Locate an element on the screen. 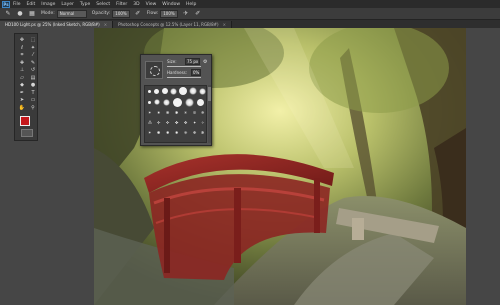 The height and width of the screenshot is (305, 500). menu-file: File is located at coordinates (17, 4).